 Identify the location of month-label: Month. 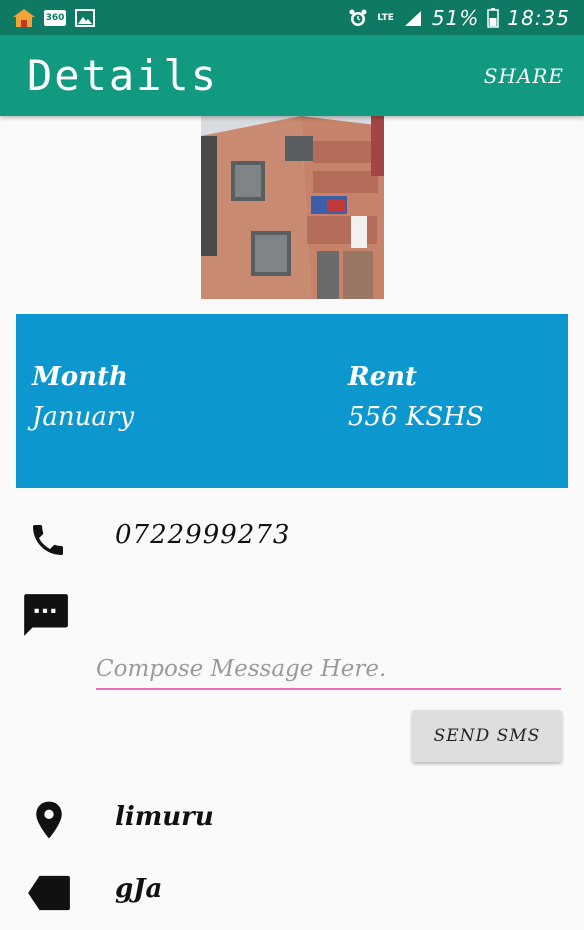
(80, 377).